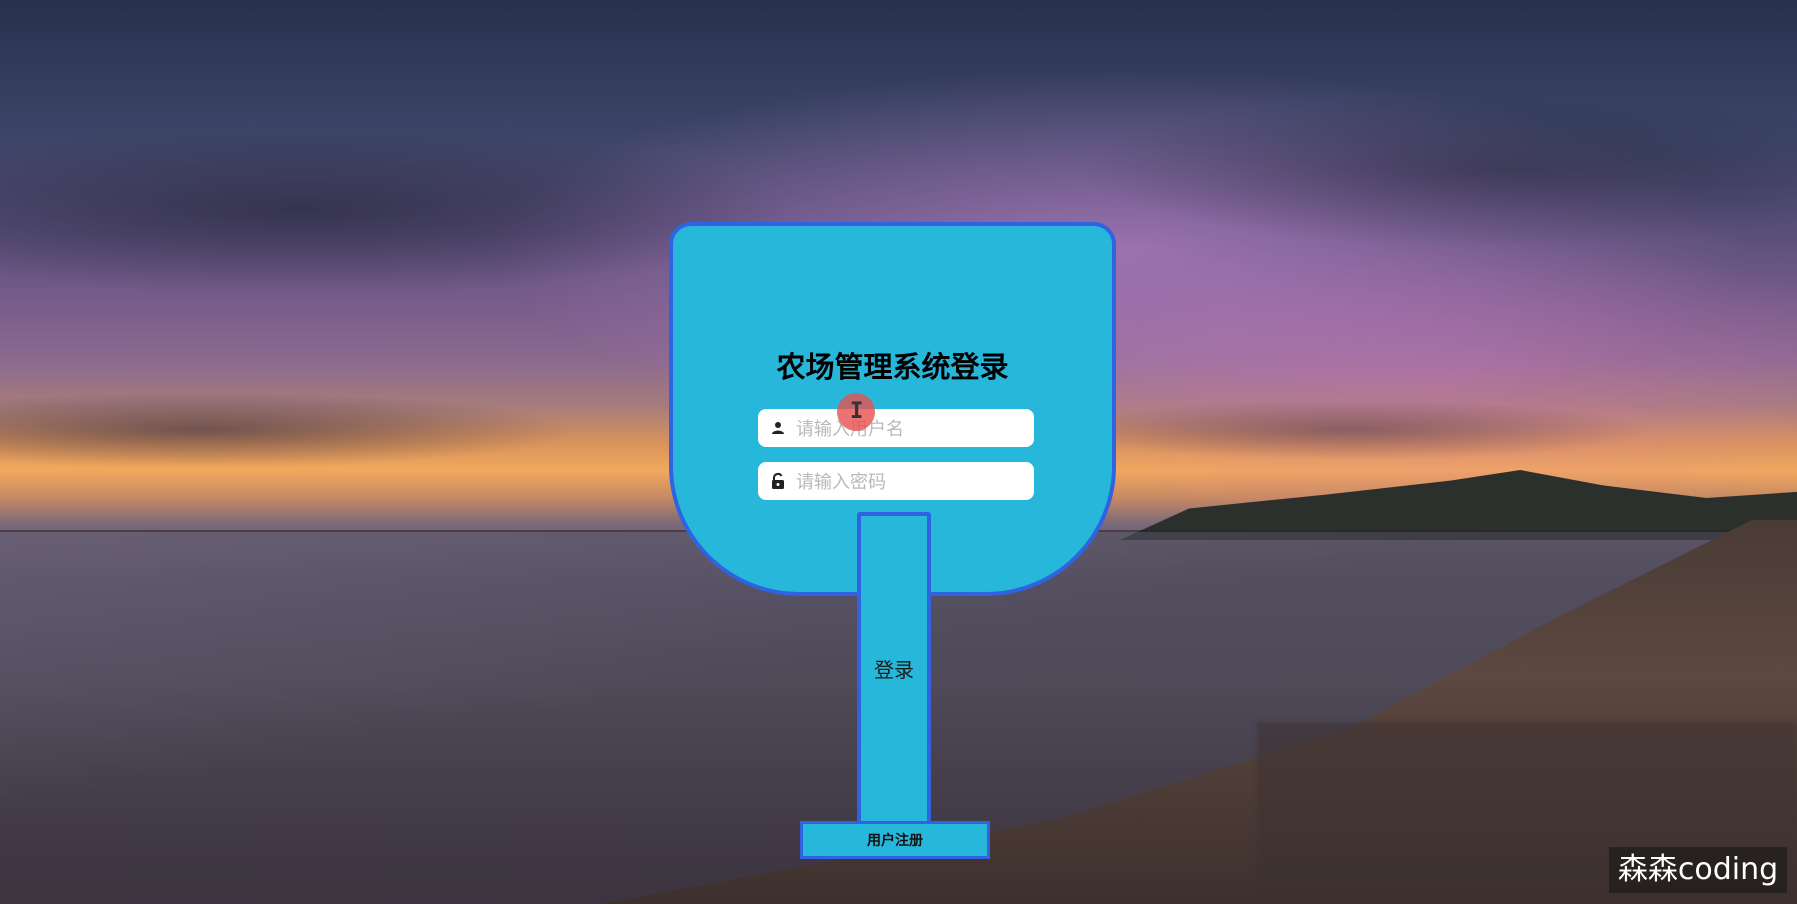  I want to click on username-field, so click(896, 429).